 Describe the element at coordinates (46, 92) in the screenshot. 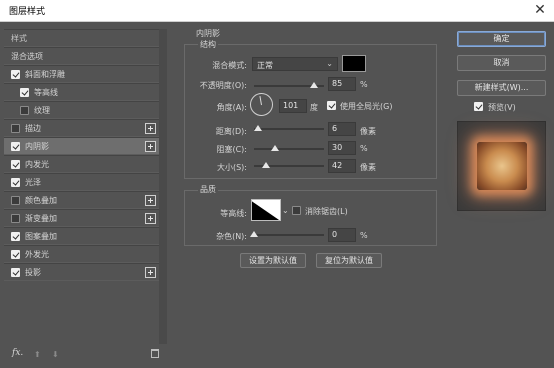

I see `style-item-label: 等高线` at that location.